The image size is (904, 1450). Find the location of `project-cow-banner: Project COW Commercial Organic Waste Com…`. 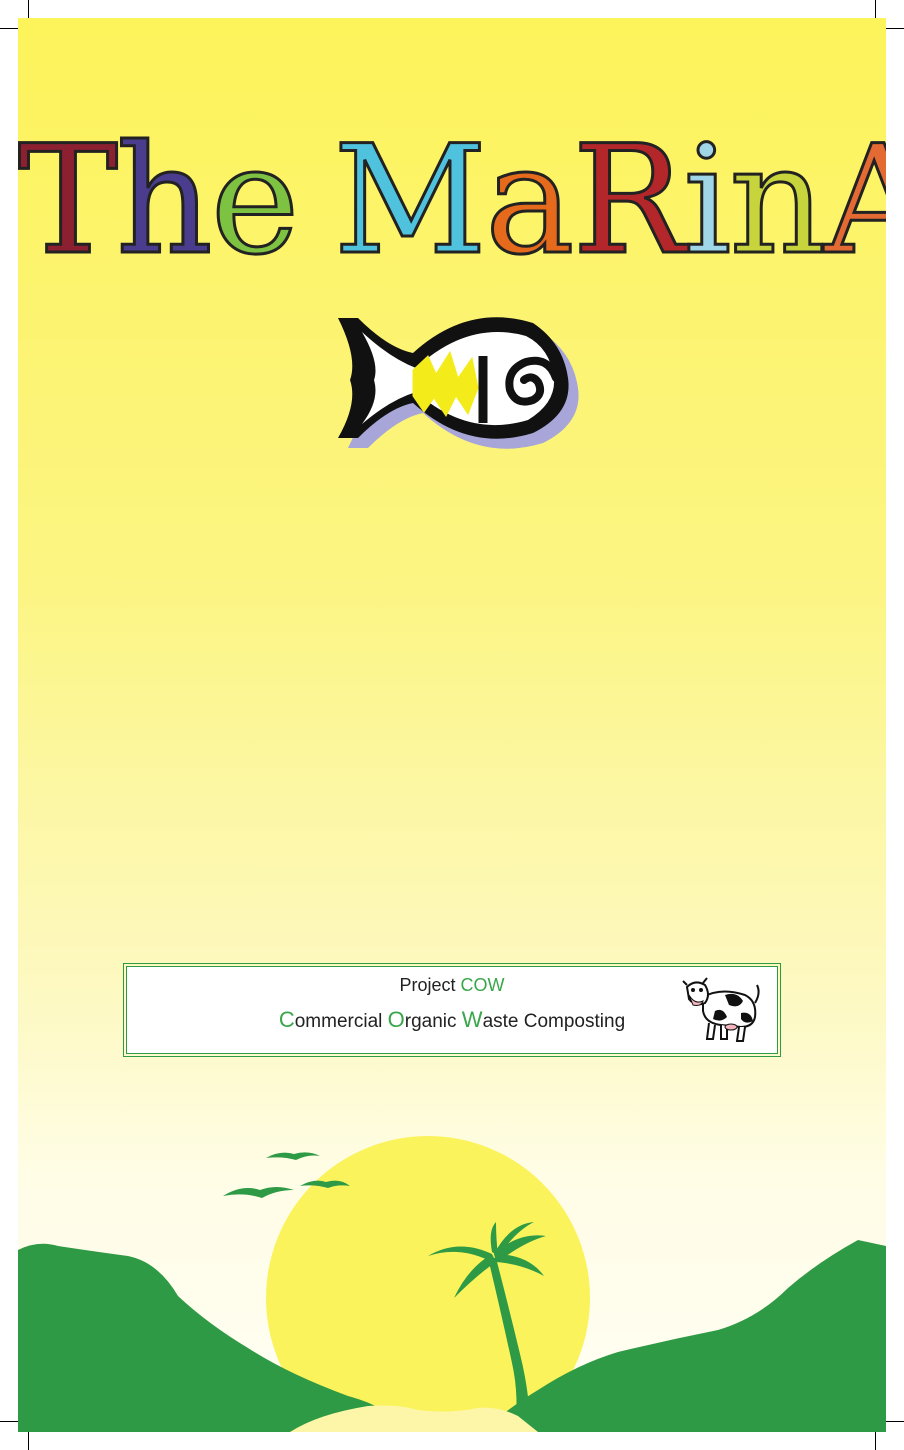

project-cow-banner: Project COW Commercial Organic Waste Com… is located at coordinates (452, 1010).